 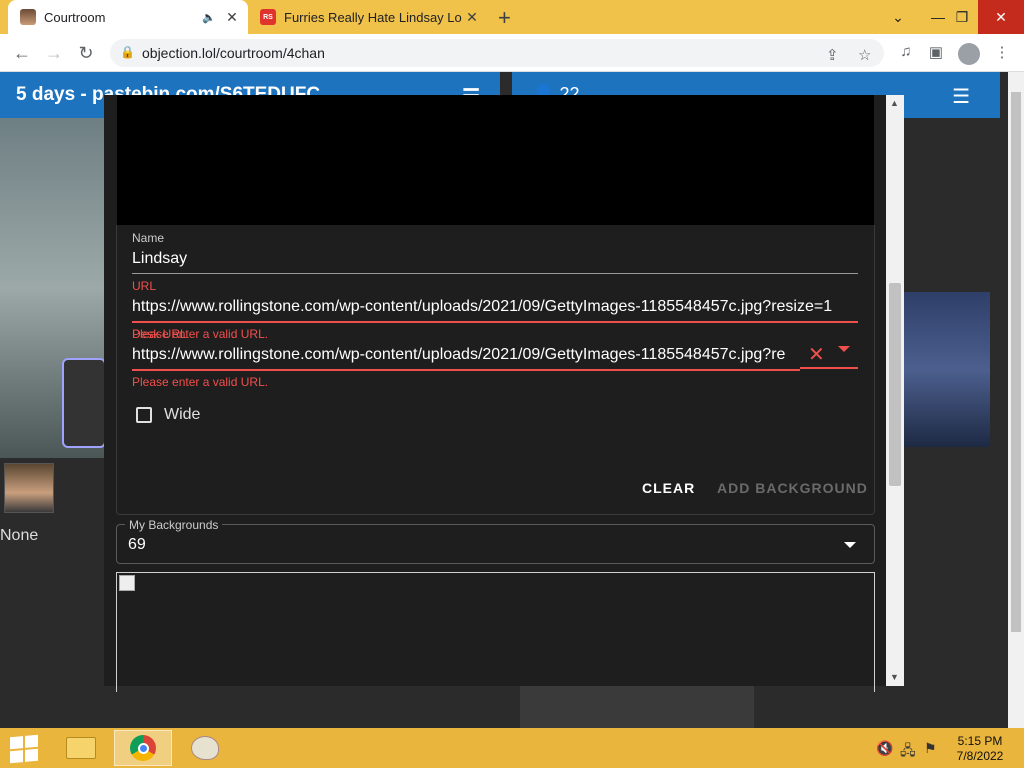 I want to click on character-select: None, so click(x=19, y=536).